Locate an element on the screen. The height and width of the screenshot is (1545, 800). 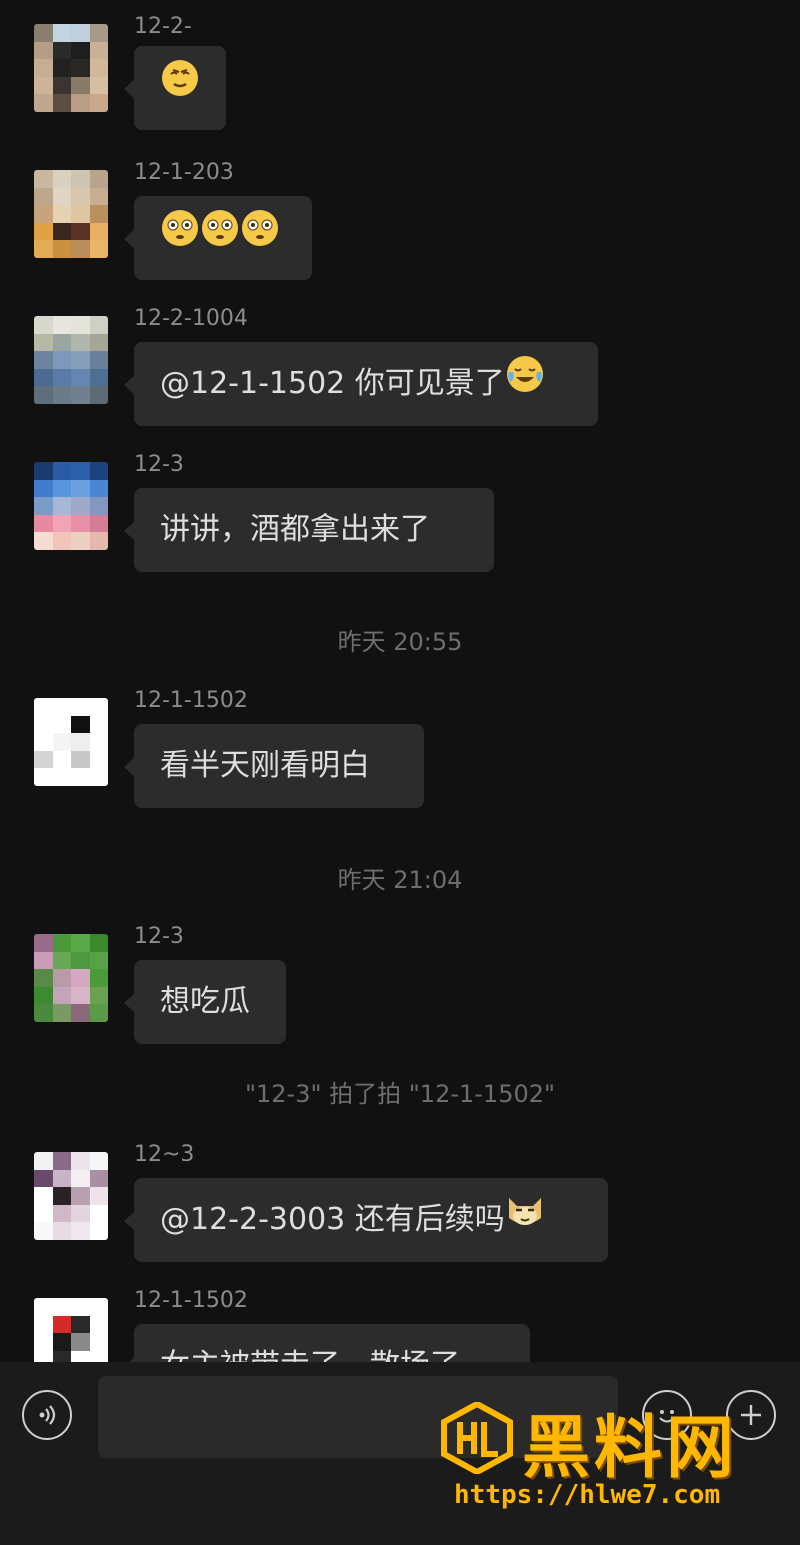
timestamp: 昨天 21:04 is located at coordinates (400, 880).